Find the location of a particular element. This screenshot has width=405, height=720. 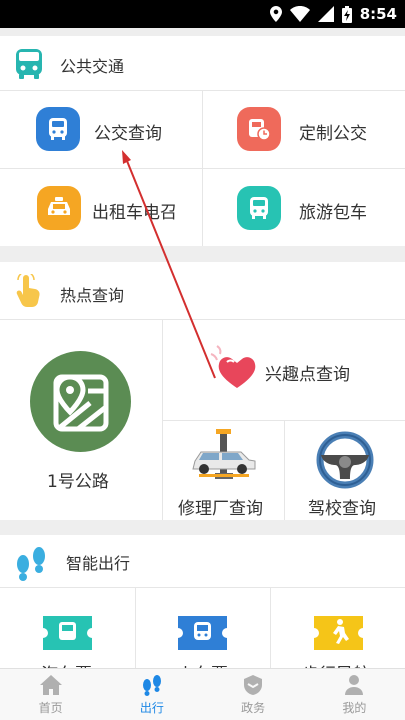

battery-icon is located at coordinates (346, 14).